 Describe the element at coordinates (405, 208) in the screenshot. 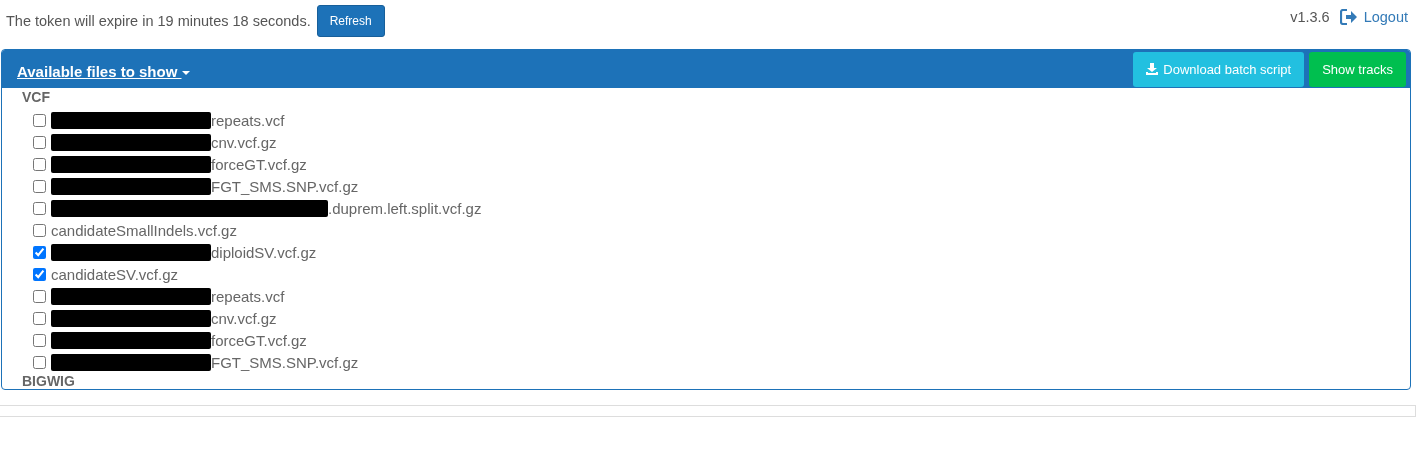

I see `file-name: .duprem.left.split.vcf.gz` at that location.